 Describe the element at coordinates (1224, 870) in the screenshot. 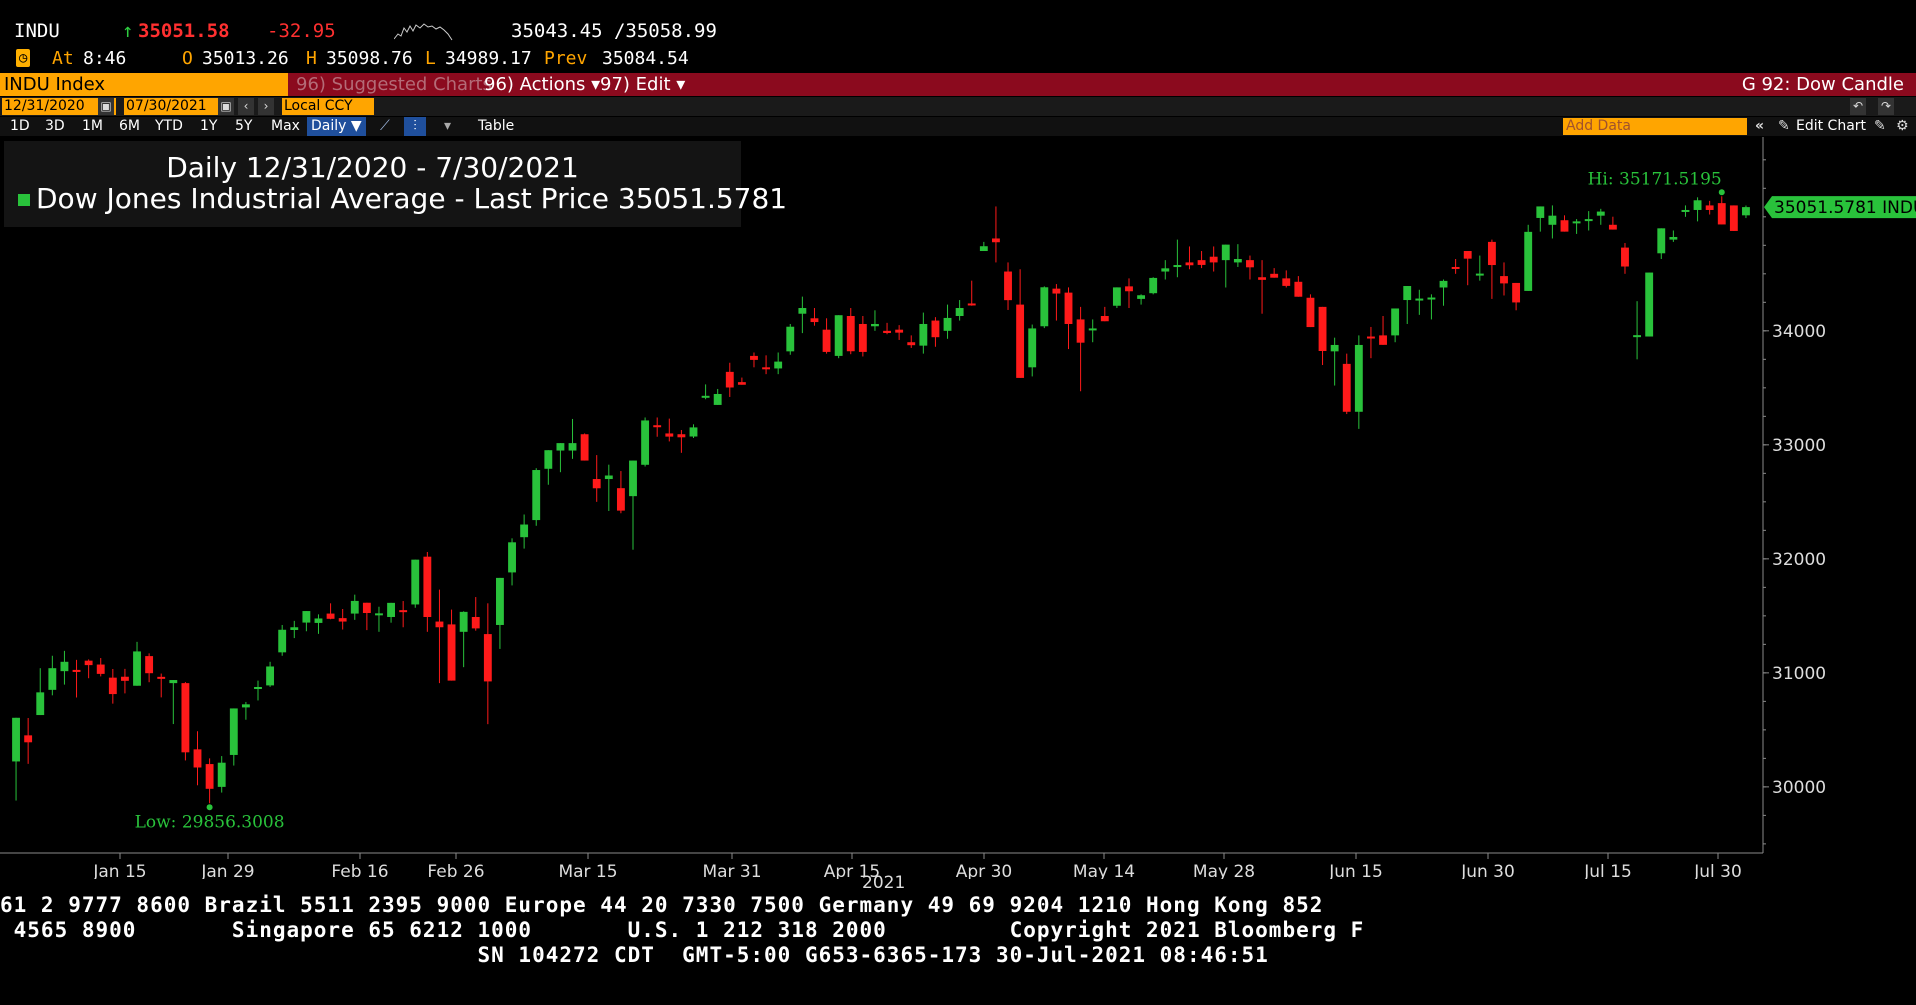

I see `x-tick-label: May 28` at that location.